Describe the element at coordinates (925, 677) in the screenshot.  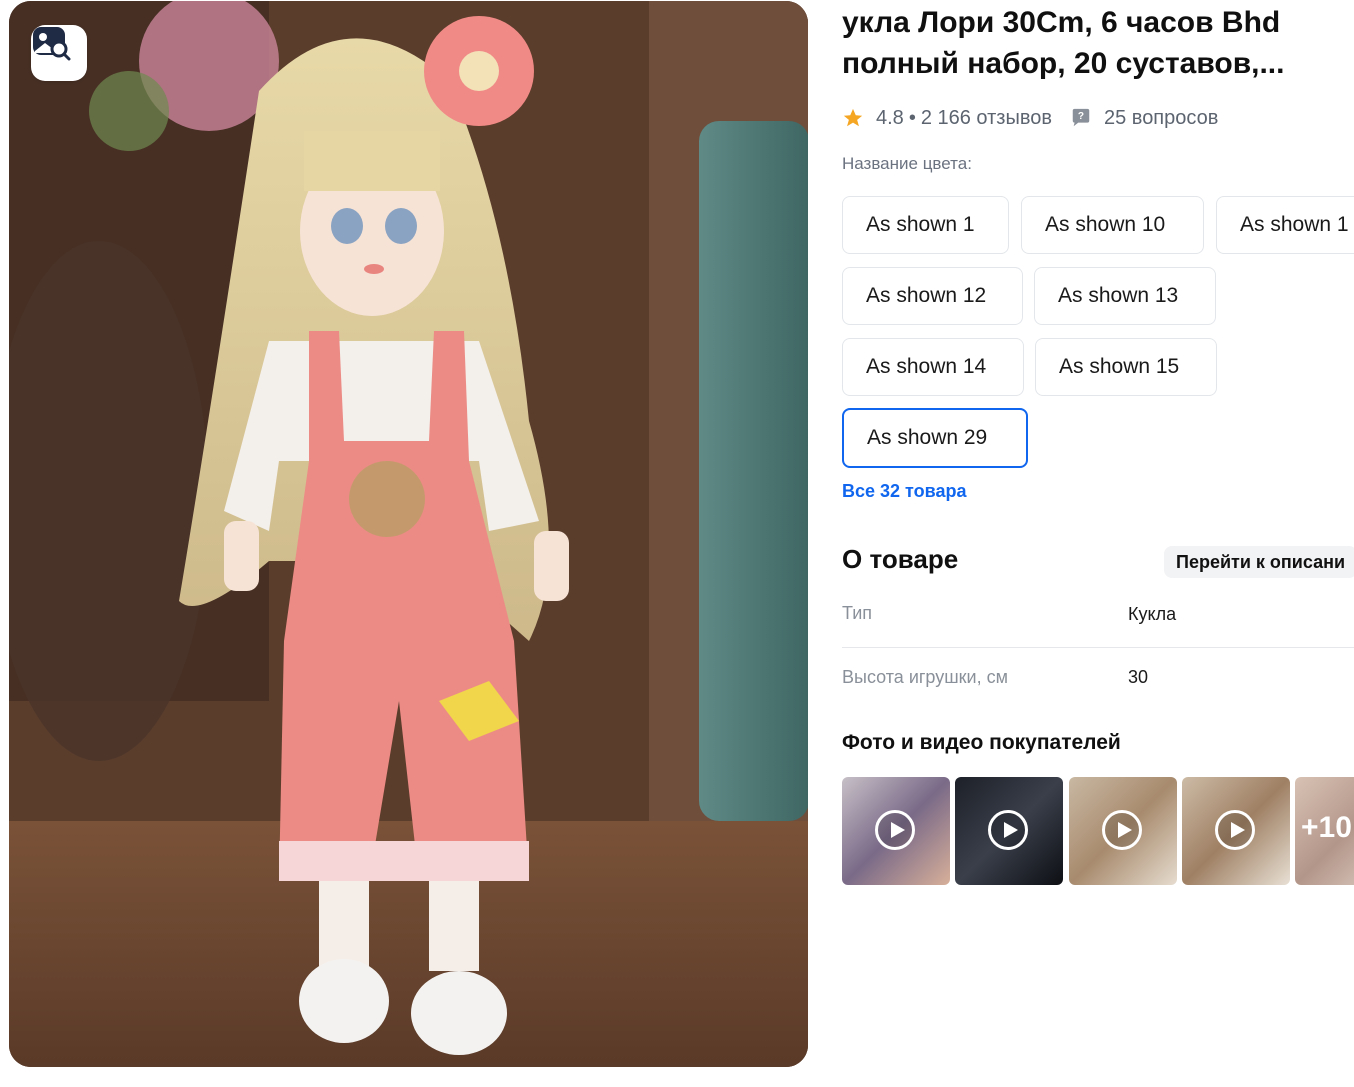
I see `spec-key: Высота игрушки, см` at that location.